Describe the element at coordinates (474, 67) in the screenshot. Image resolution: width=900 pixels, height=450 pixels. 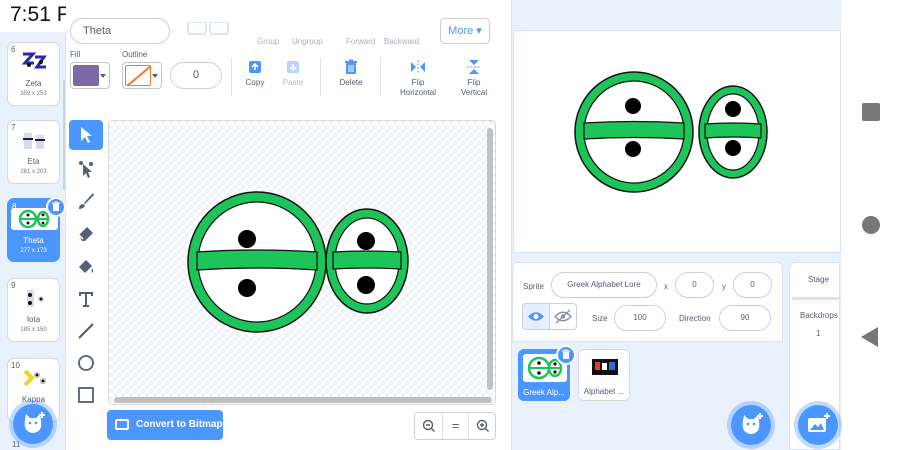
I see `flip-vertical-icon` at that location.